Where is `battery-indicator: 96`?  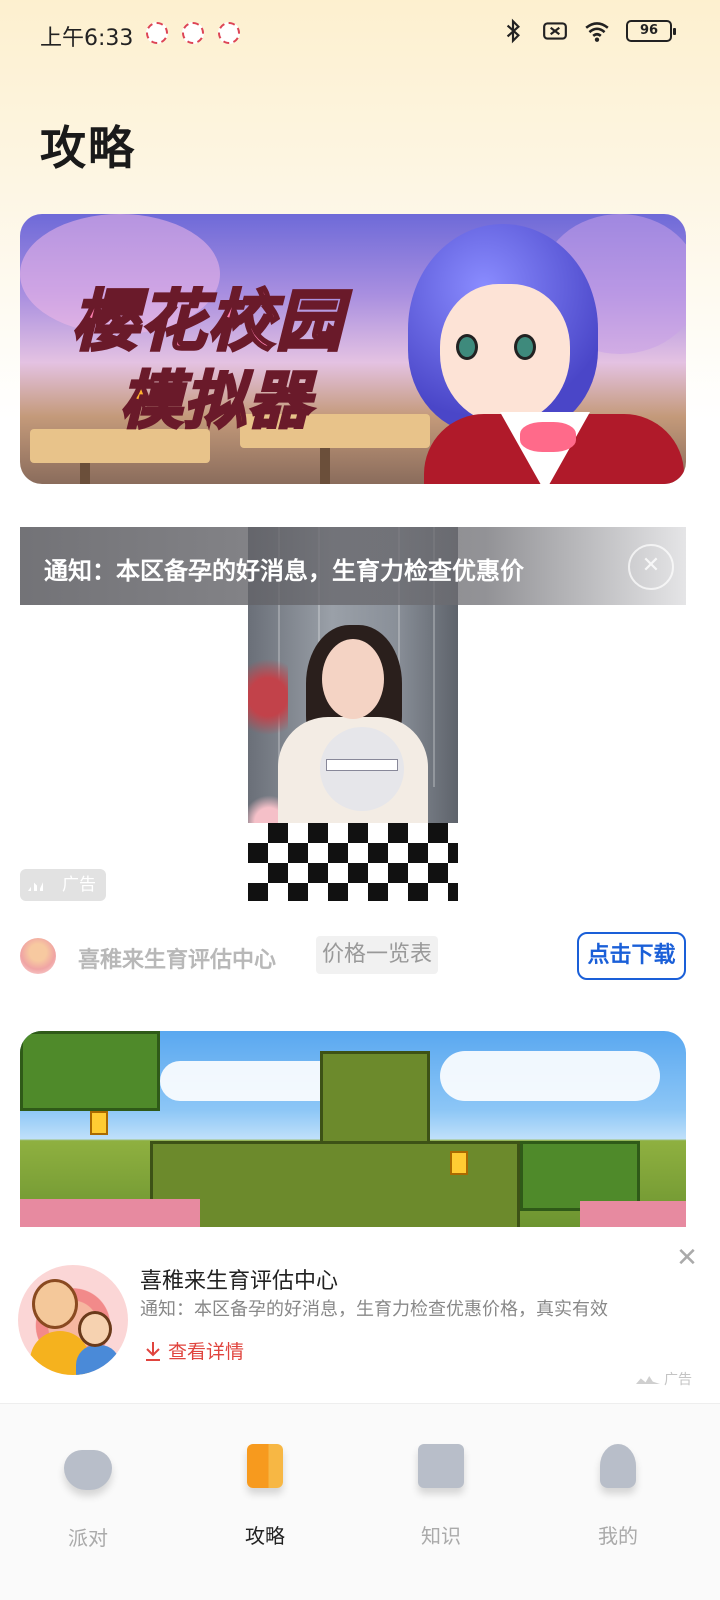 battery-indicator: 96 is located at coordinates (651, 31).